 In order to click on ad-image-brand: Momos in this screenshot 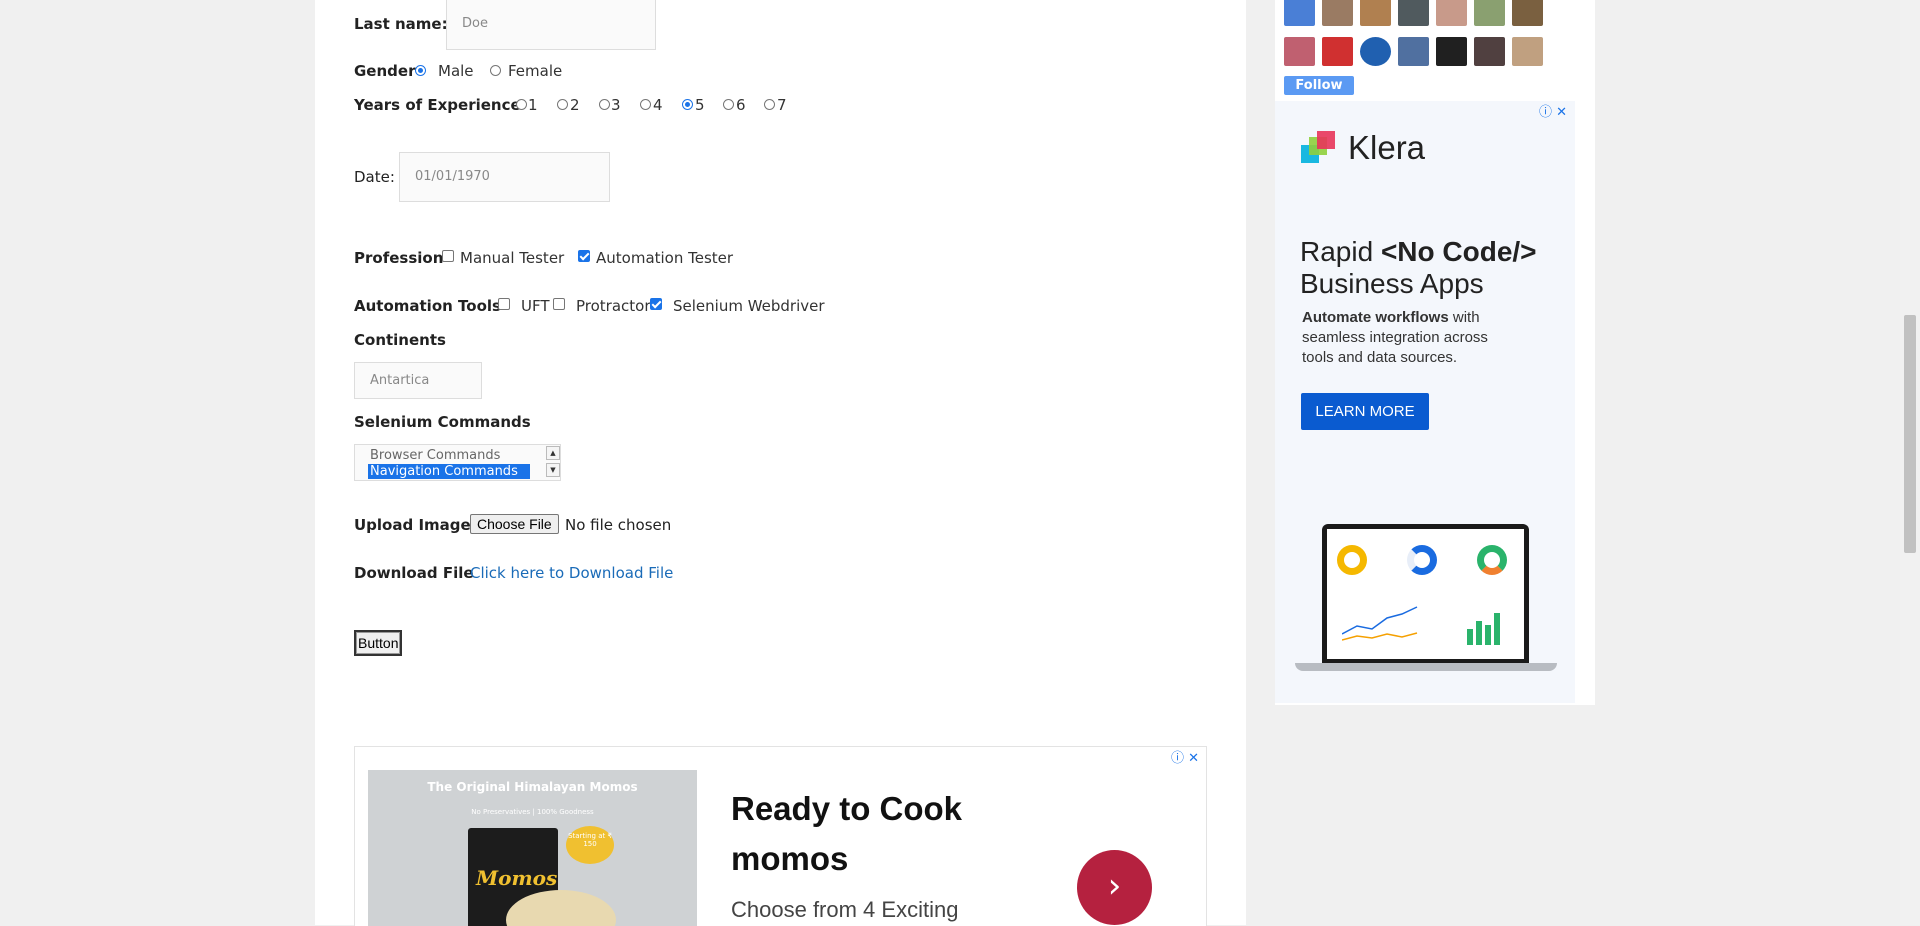, I will do `click(517, 878)`.